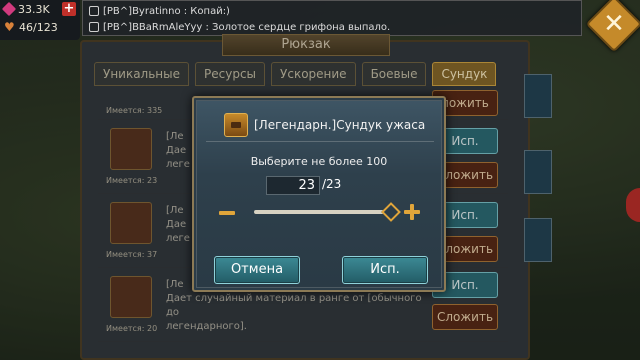  Describe the element at coordinates (206, 326) in the screenshot. I see `item-desc-line: легендарного].` at that location.